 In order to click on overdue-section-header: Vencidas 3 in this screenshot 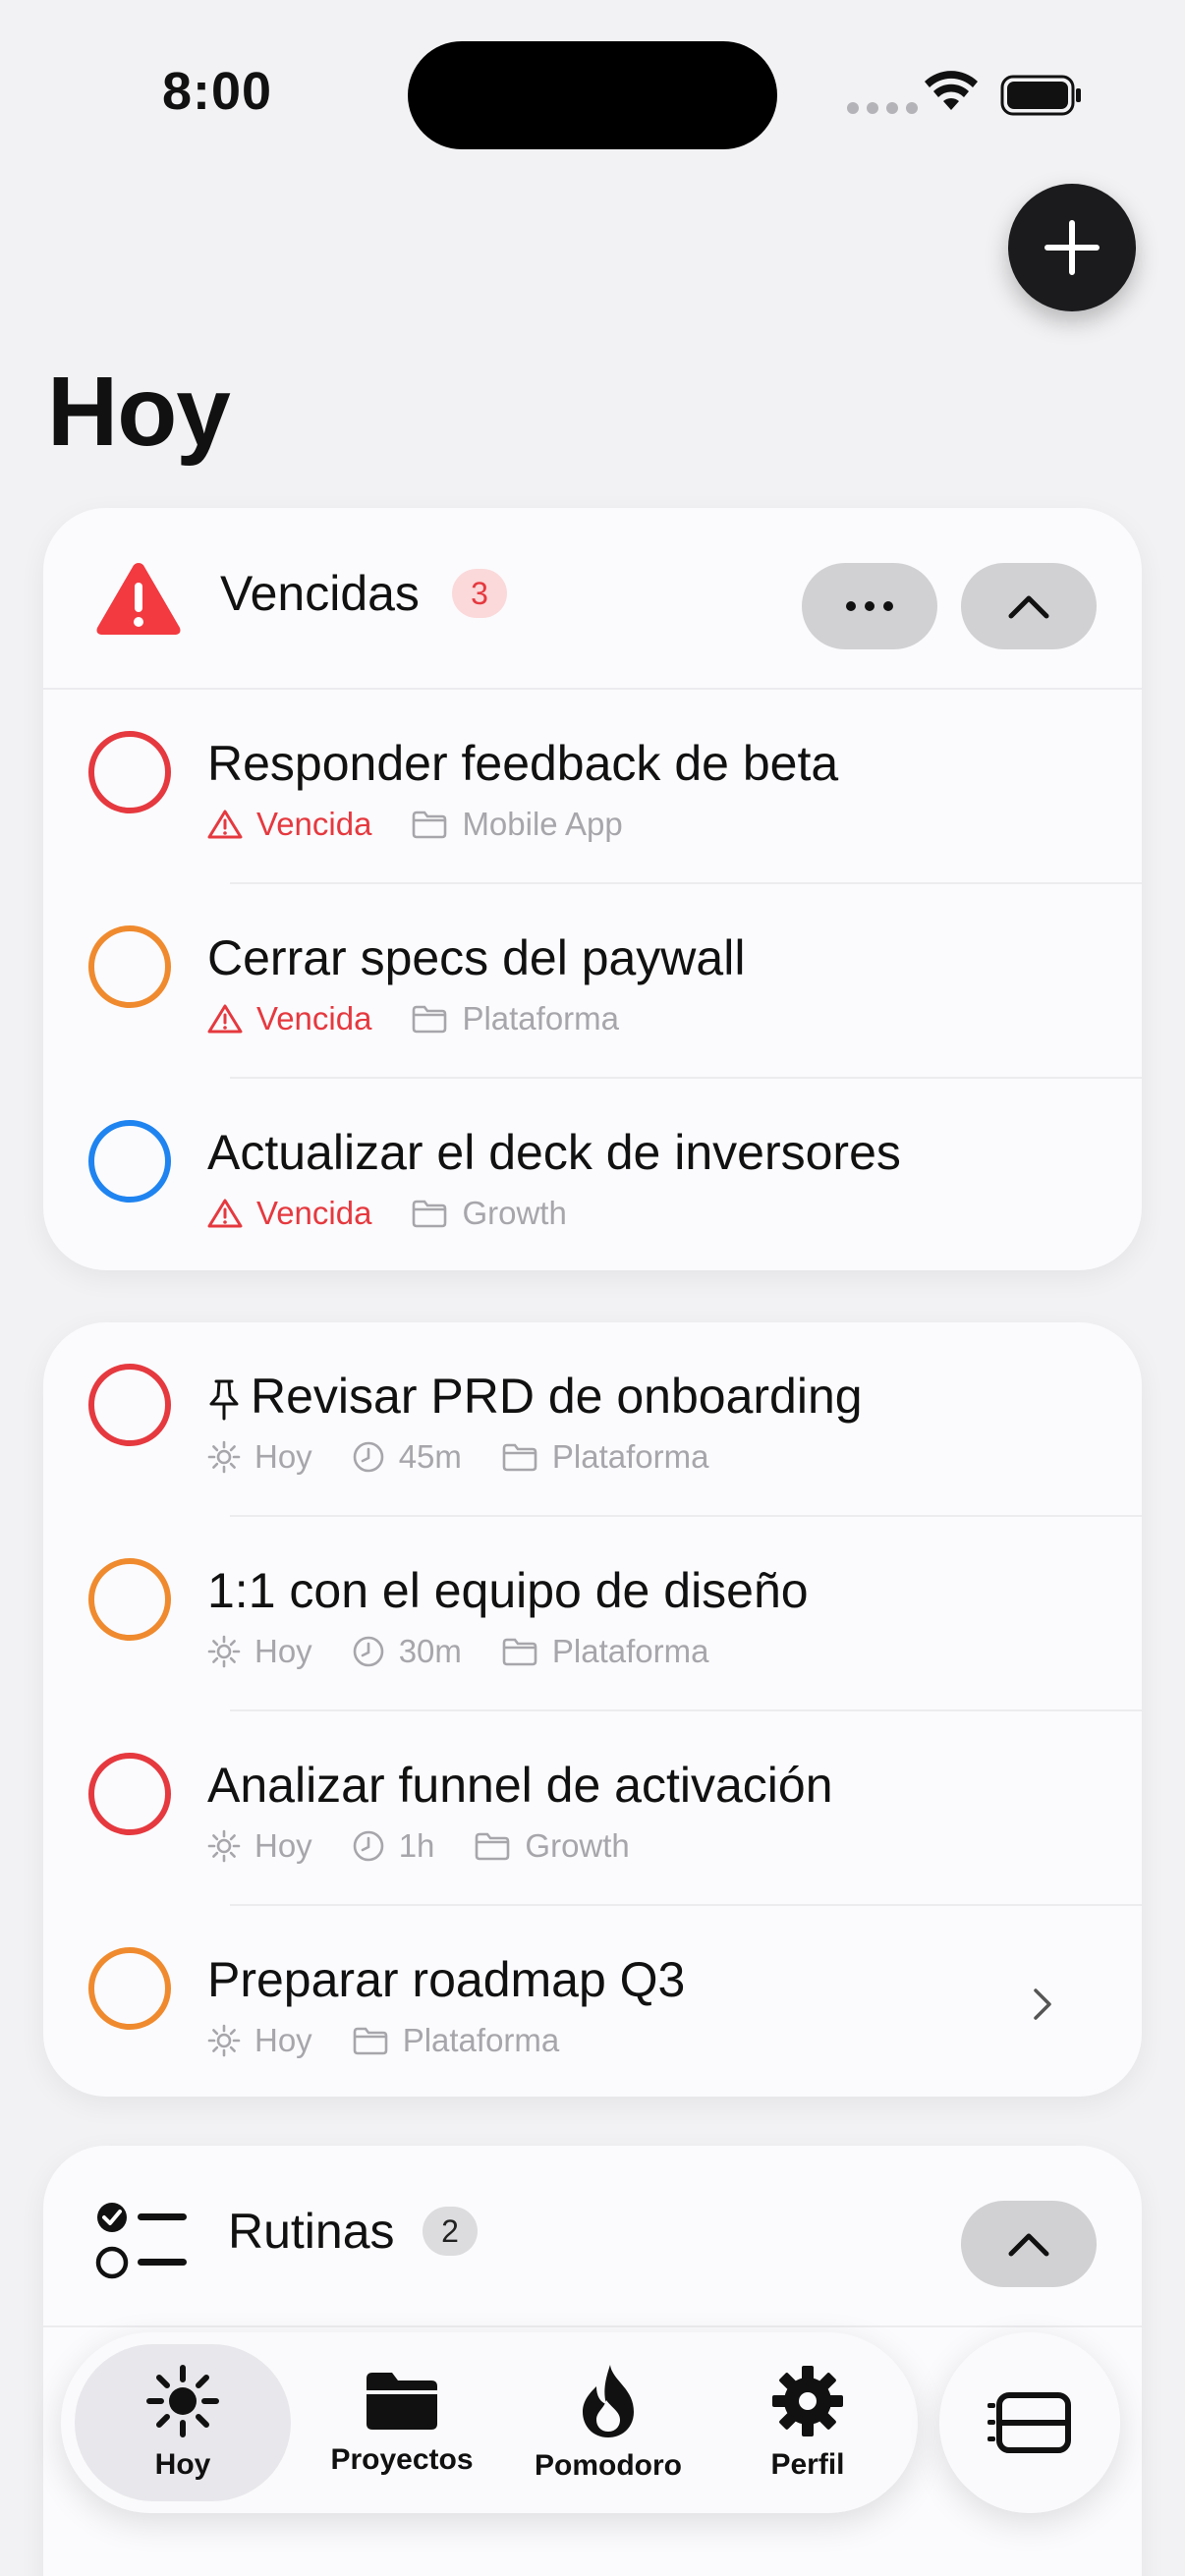, I will do `click(592, 599)`.